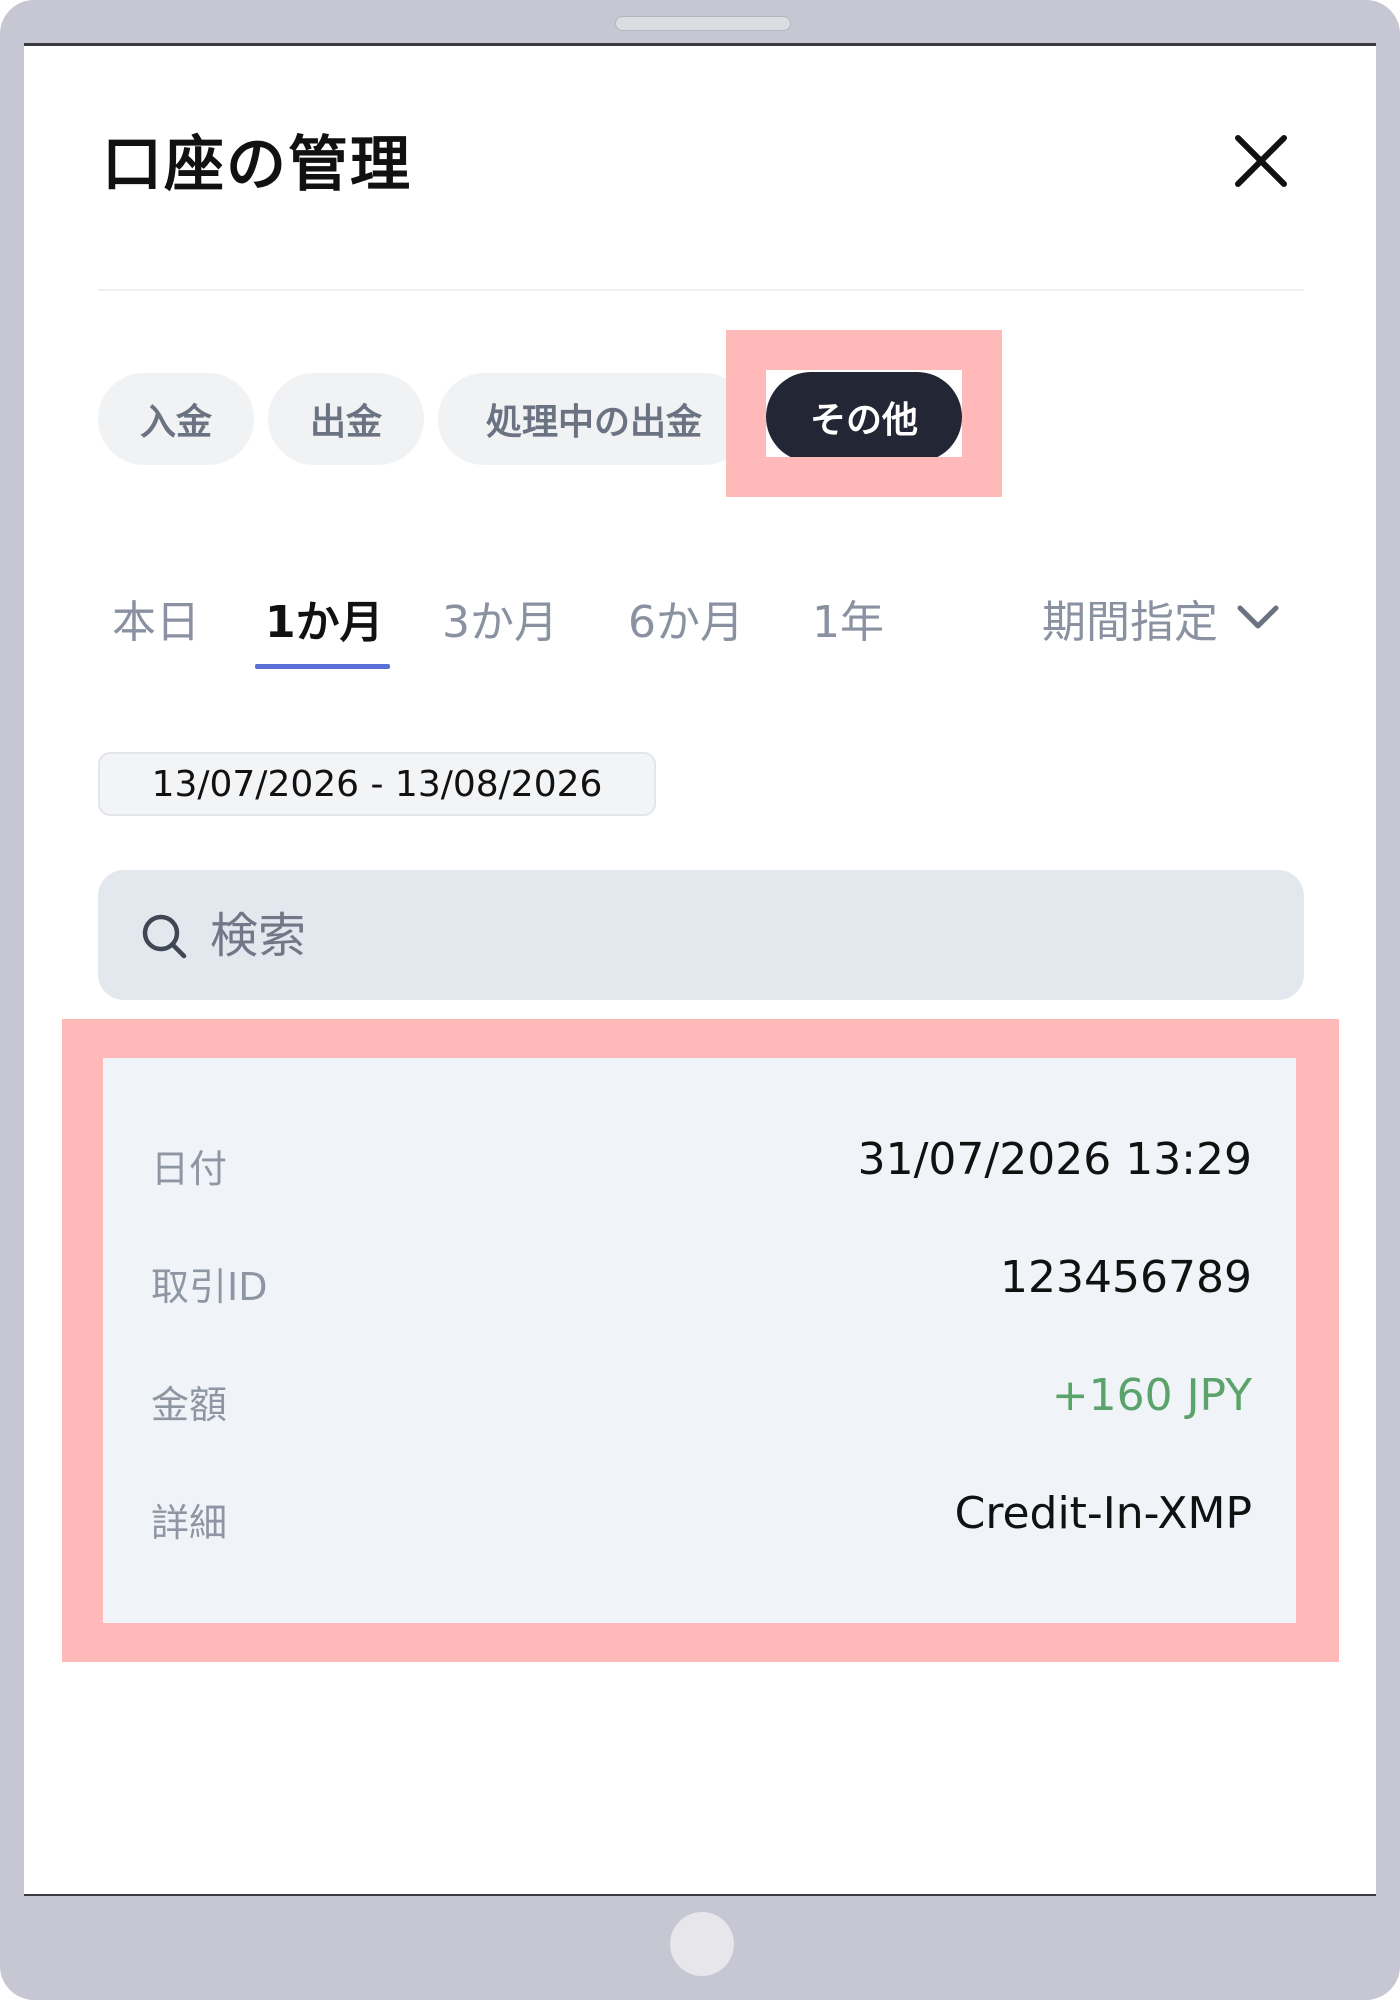 This screenshot has height=2000, width=1400. What do you see at coordinates (189, 1523) in the screenshot?
I see `detail-label: 詳細` at bounding box center [189, 1523].